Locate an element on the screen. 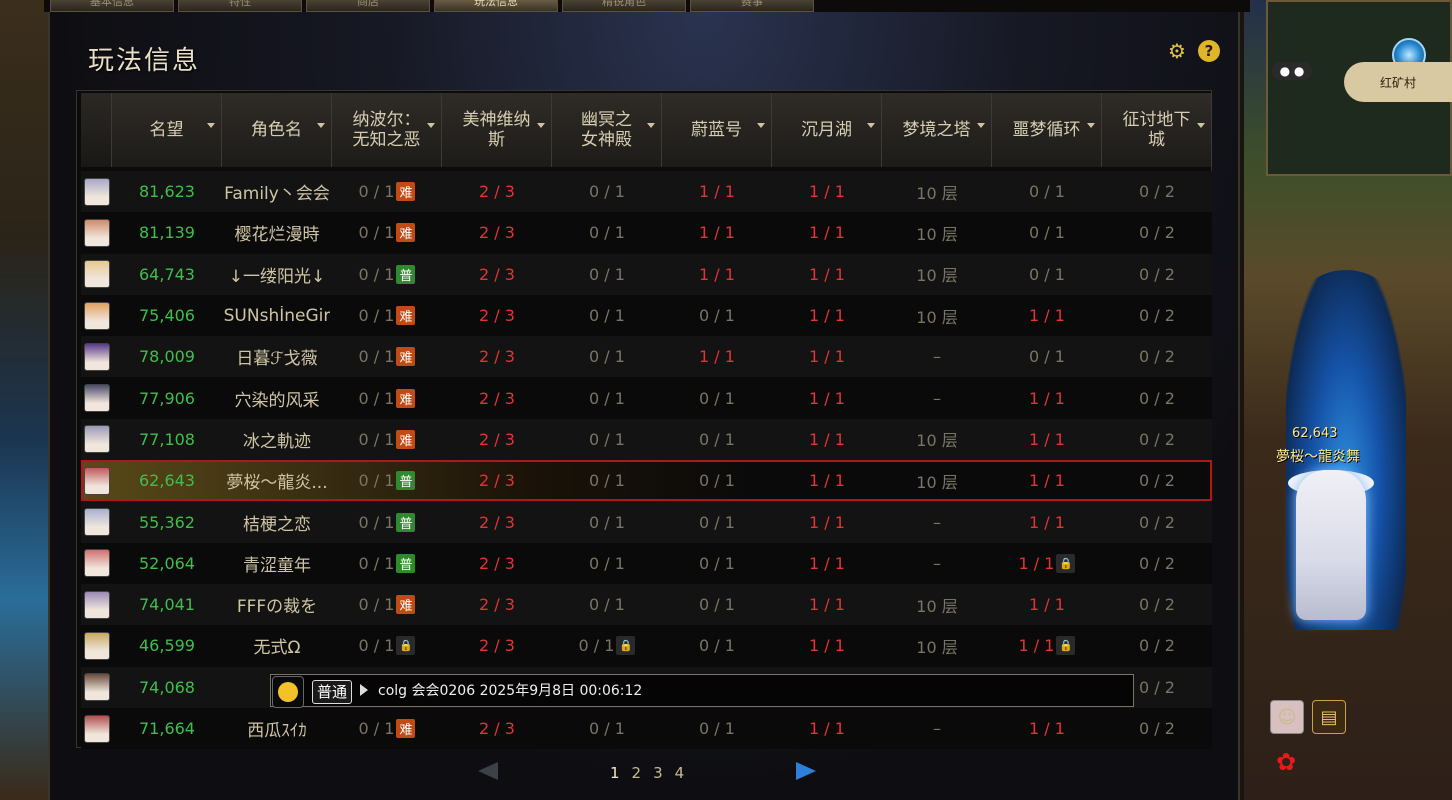 This screenshot has height=800, width=1452. gear-icon: ⚙ is located at coordinates (1177, 51).